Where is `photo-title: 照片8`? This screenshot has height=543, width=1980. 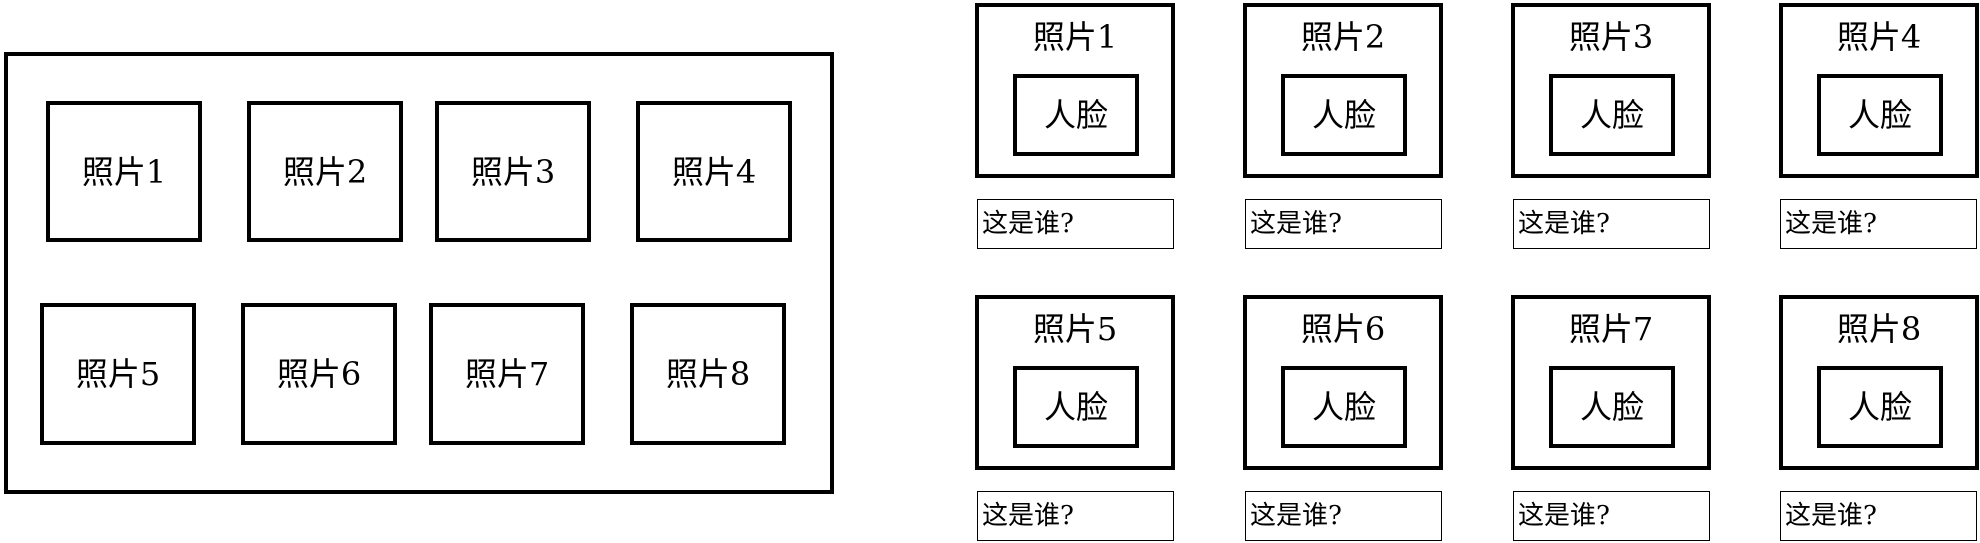 photo-title: 照片8 is located at coordinates (1879, 329).